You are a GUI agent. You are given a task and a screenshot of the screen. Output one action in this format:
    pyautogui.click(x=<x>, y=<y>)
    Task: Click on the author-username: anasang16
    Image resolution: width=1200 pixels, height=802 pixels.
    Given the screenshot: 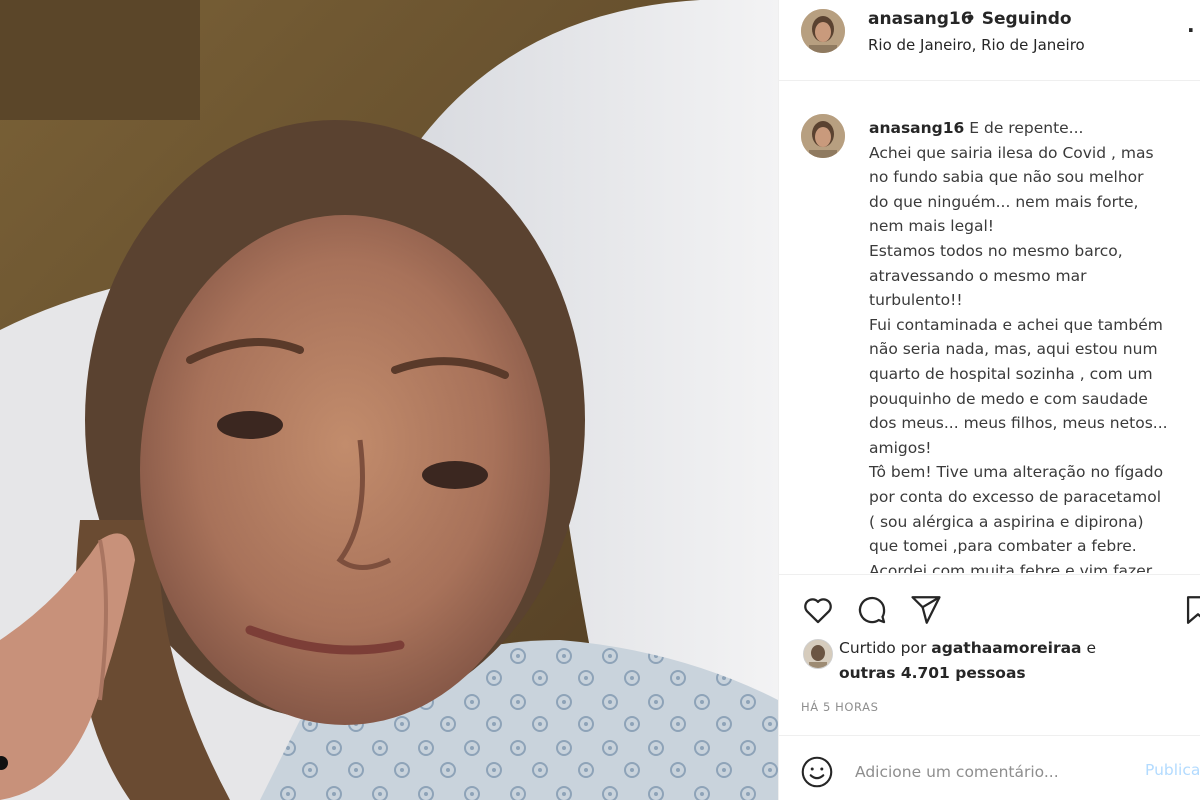 What is the action you would take?
    pyautogui.click(x=920, y=19)
    